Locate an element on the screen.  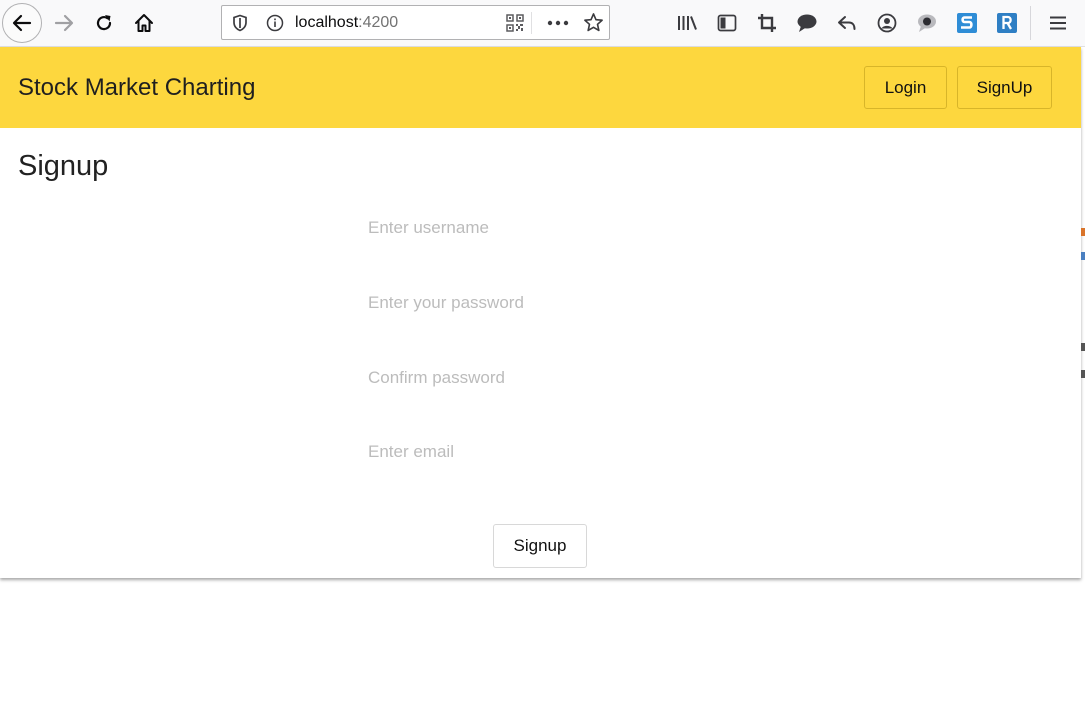
home-icon is located at coordinates (144, 23).